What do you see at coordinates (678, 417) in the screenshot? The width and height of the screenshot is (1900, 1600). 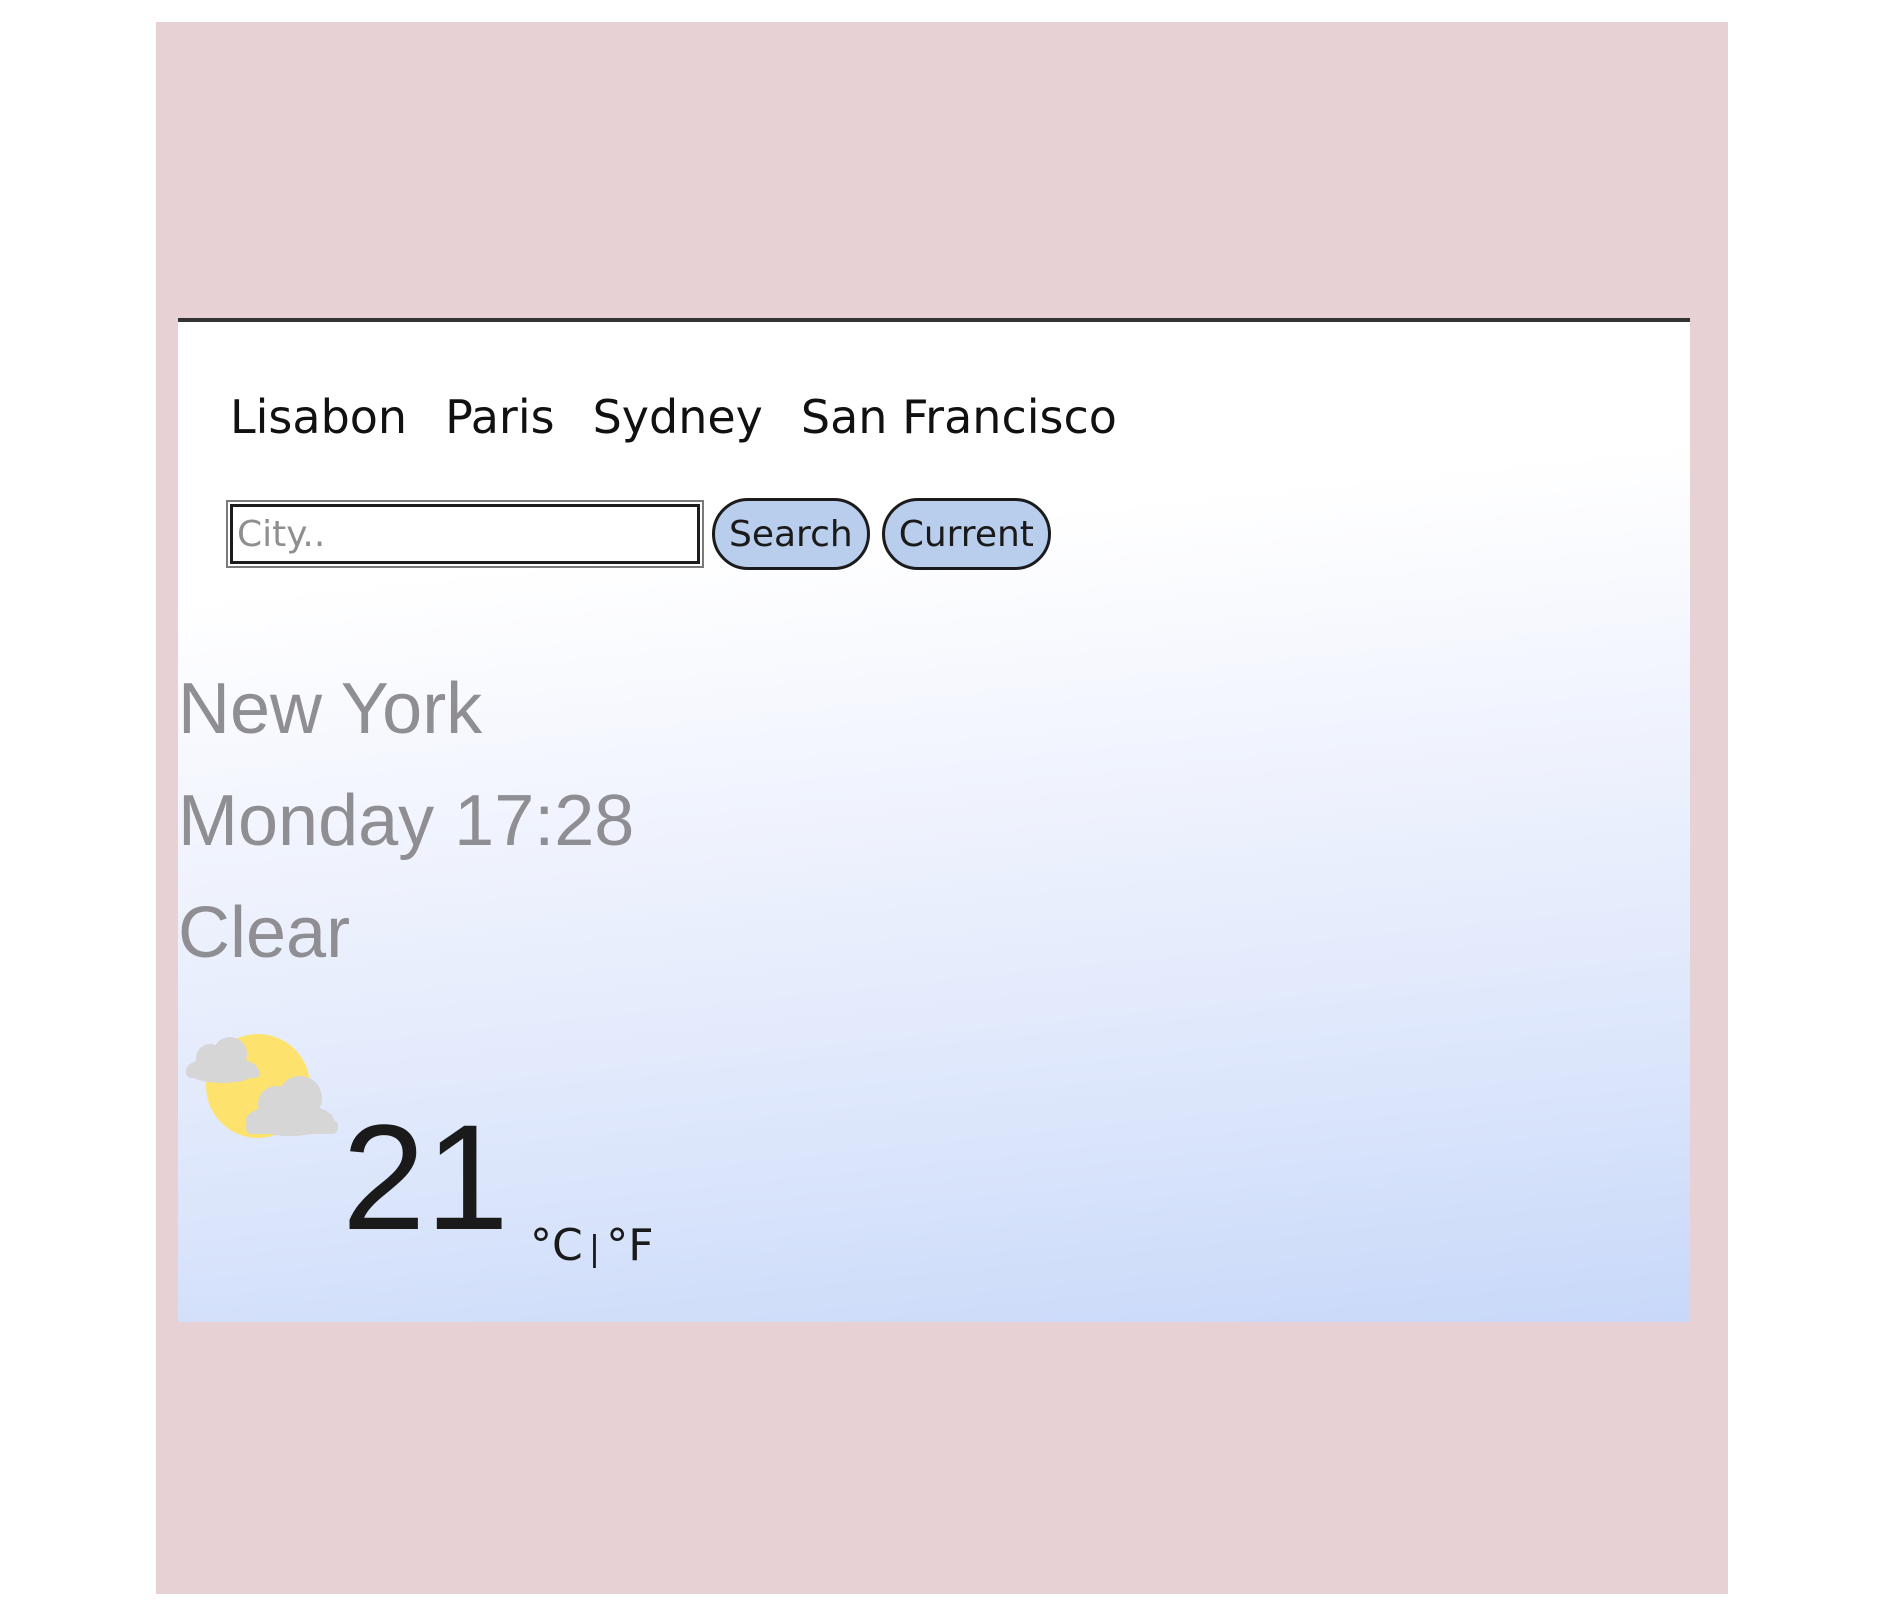 I see `city-link-sydney: Sydney` at bounding box center [678, 417].